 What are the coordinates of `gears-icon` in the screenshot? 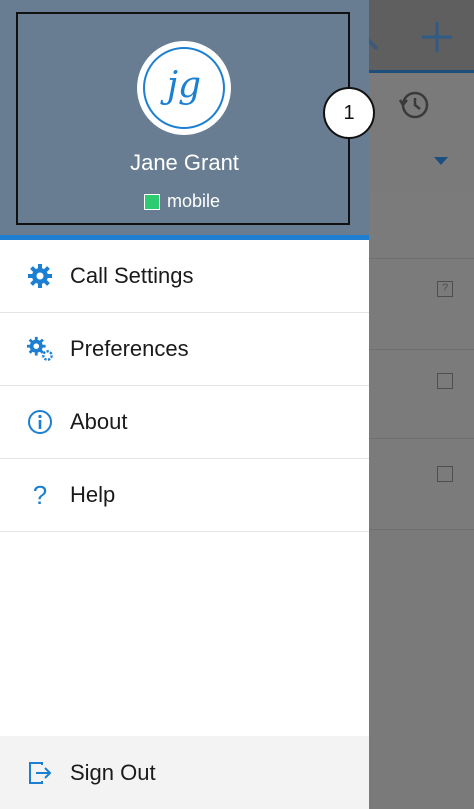 It's located at (40, 349).